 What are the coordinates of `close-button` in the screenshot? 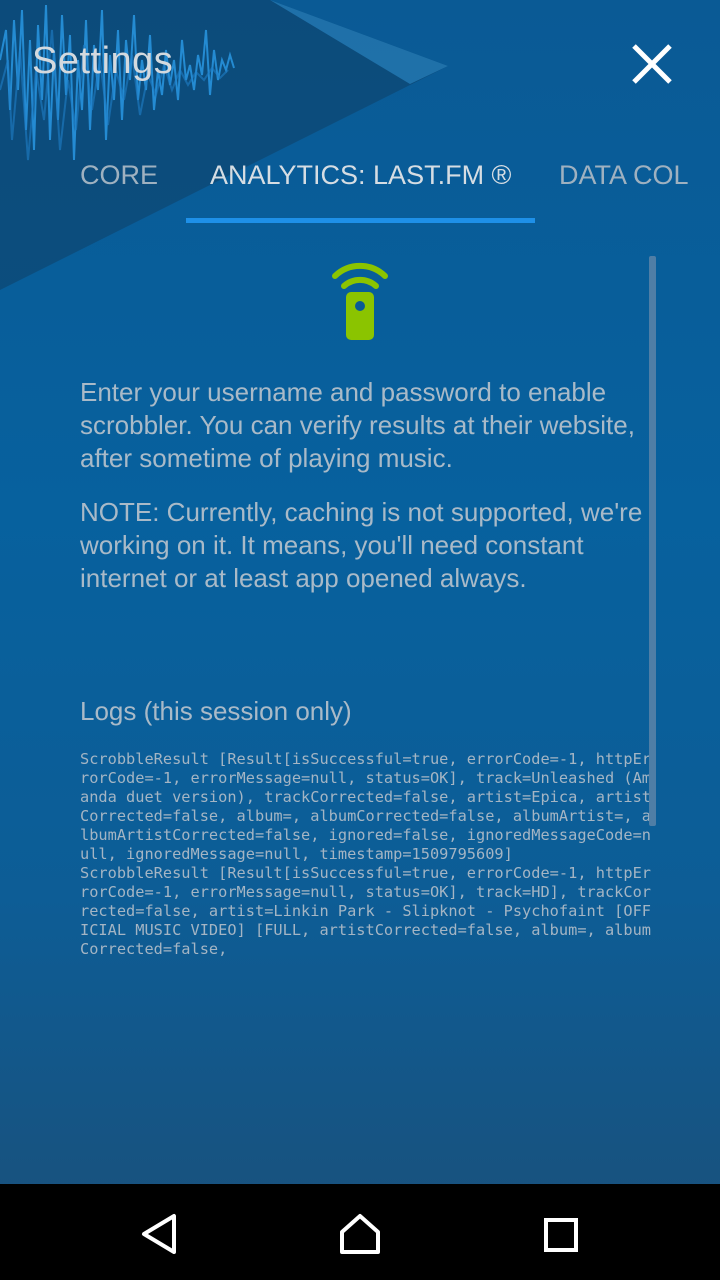 It's located at (652, 66).